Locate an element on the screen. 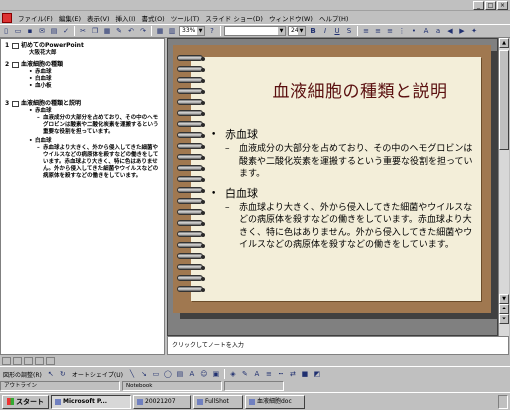 The height and width of the screenshot is (410, 510). scroll-up-icon: ▲ is located at coordinates (504, 43).